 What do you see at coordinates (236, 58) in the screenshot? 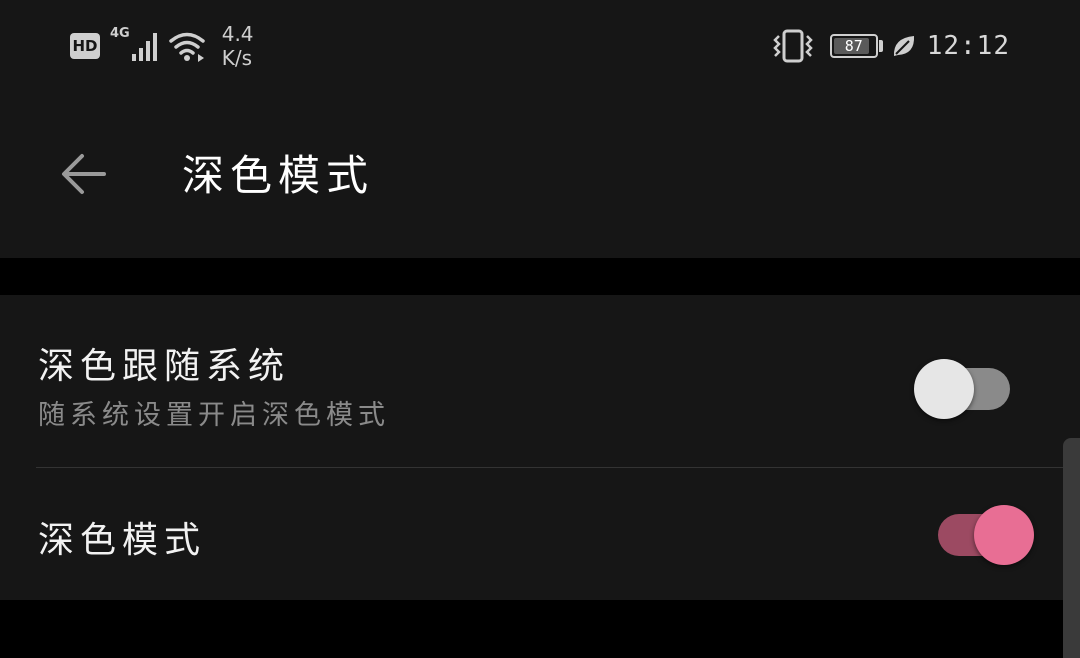
I see `network-speed-unit: K/s` at bounding box center [236, 58].